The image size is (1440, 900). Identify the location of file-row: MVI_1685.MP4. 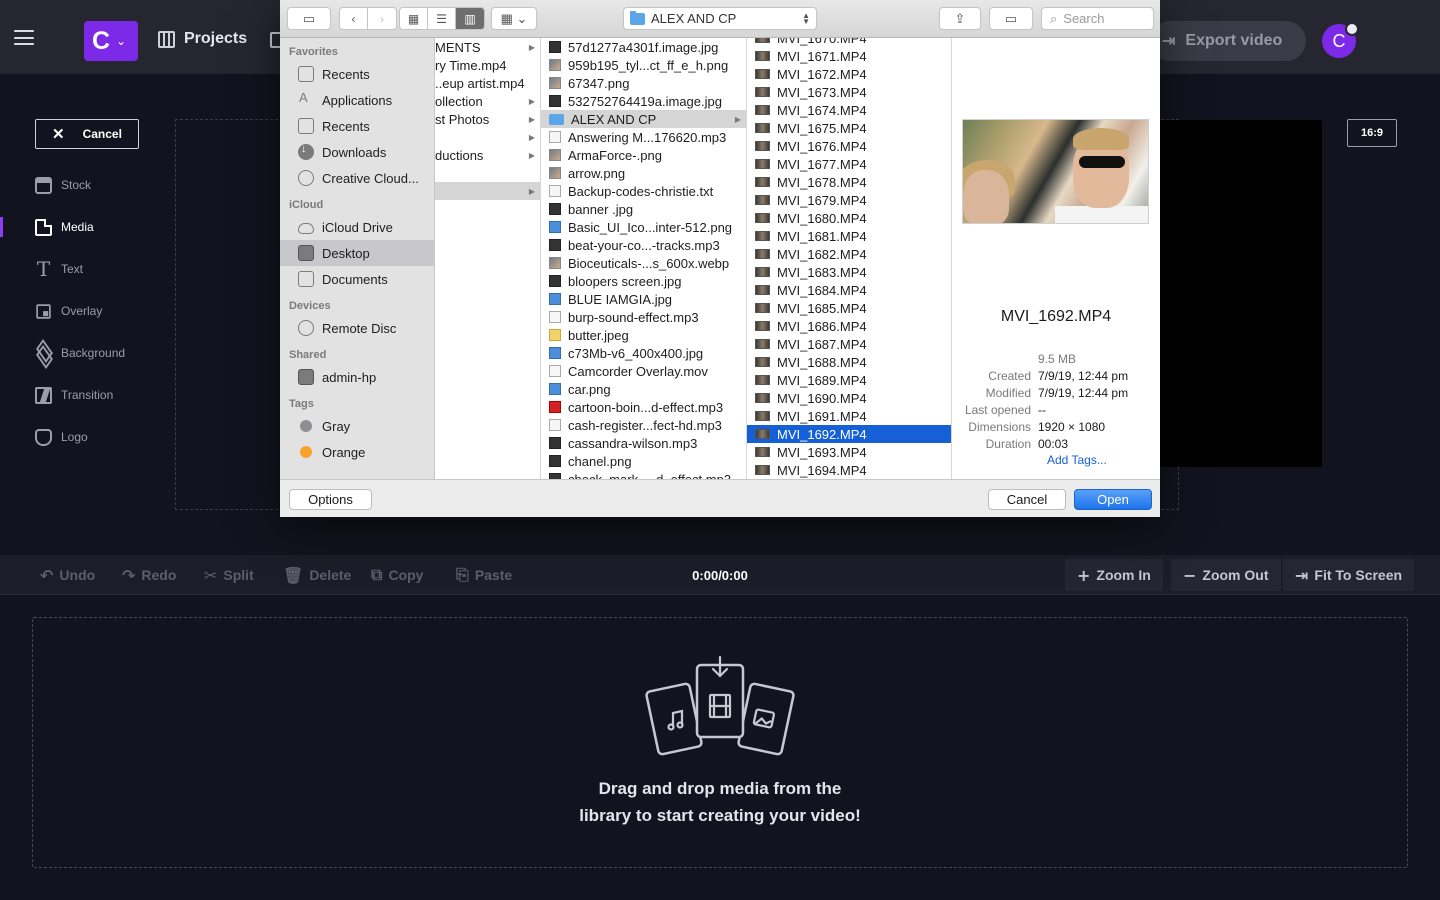
(849, 308).